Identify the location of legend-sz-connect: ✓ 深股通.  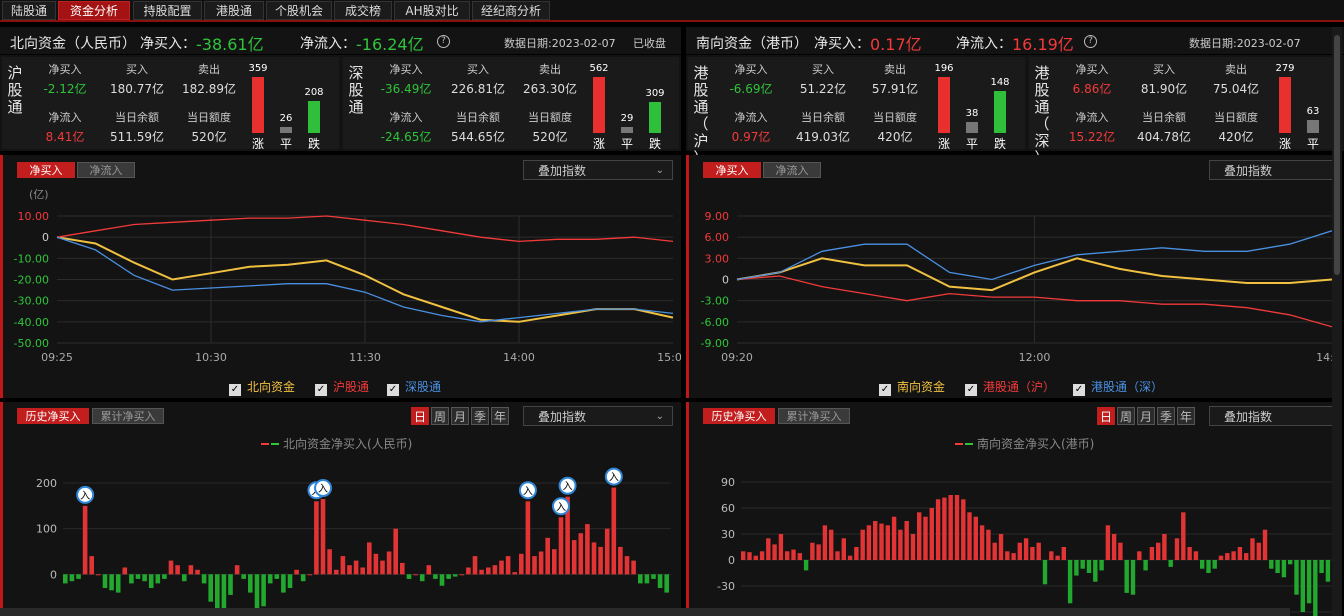
(414, 387).